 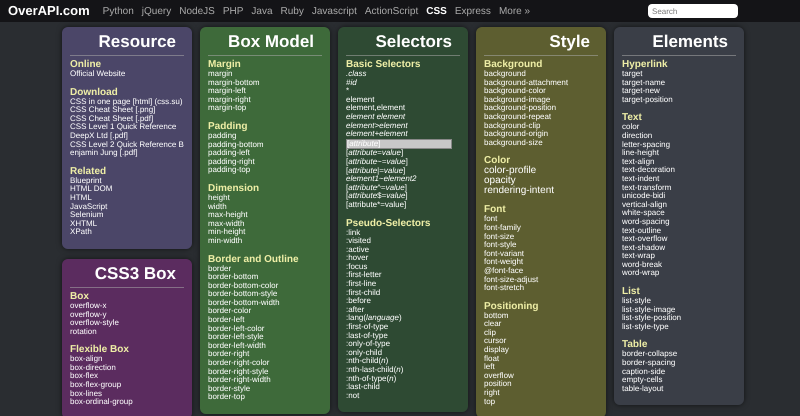 What do you see at coordinates (157, 11) in the screenshot?
I see `nav-link: jQuery` at bounding box center [157, 11].